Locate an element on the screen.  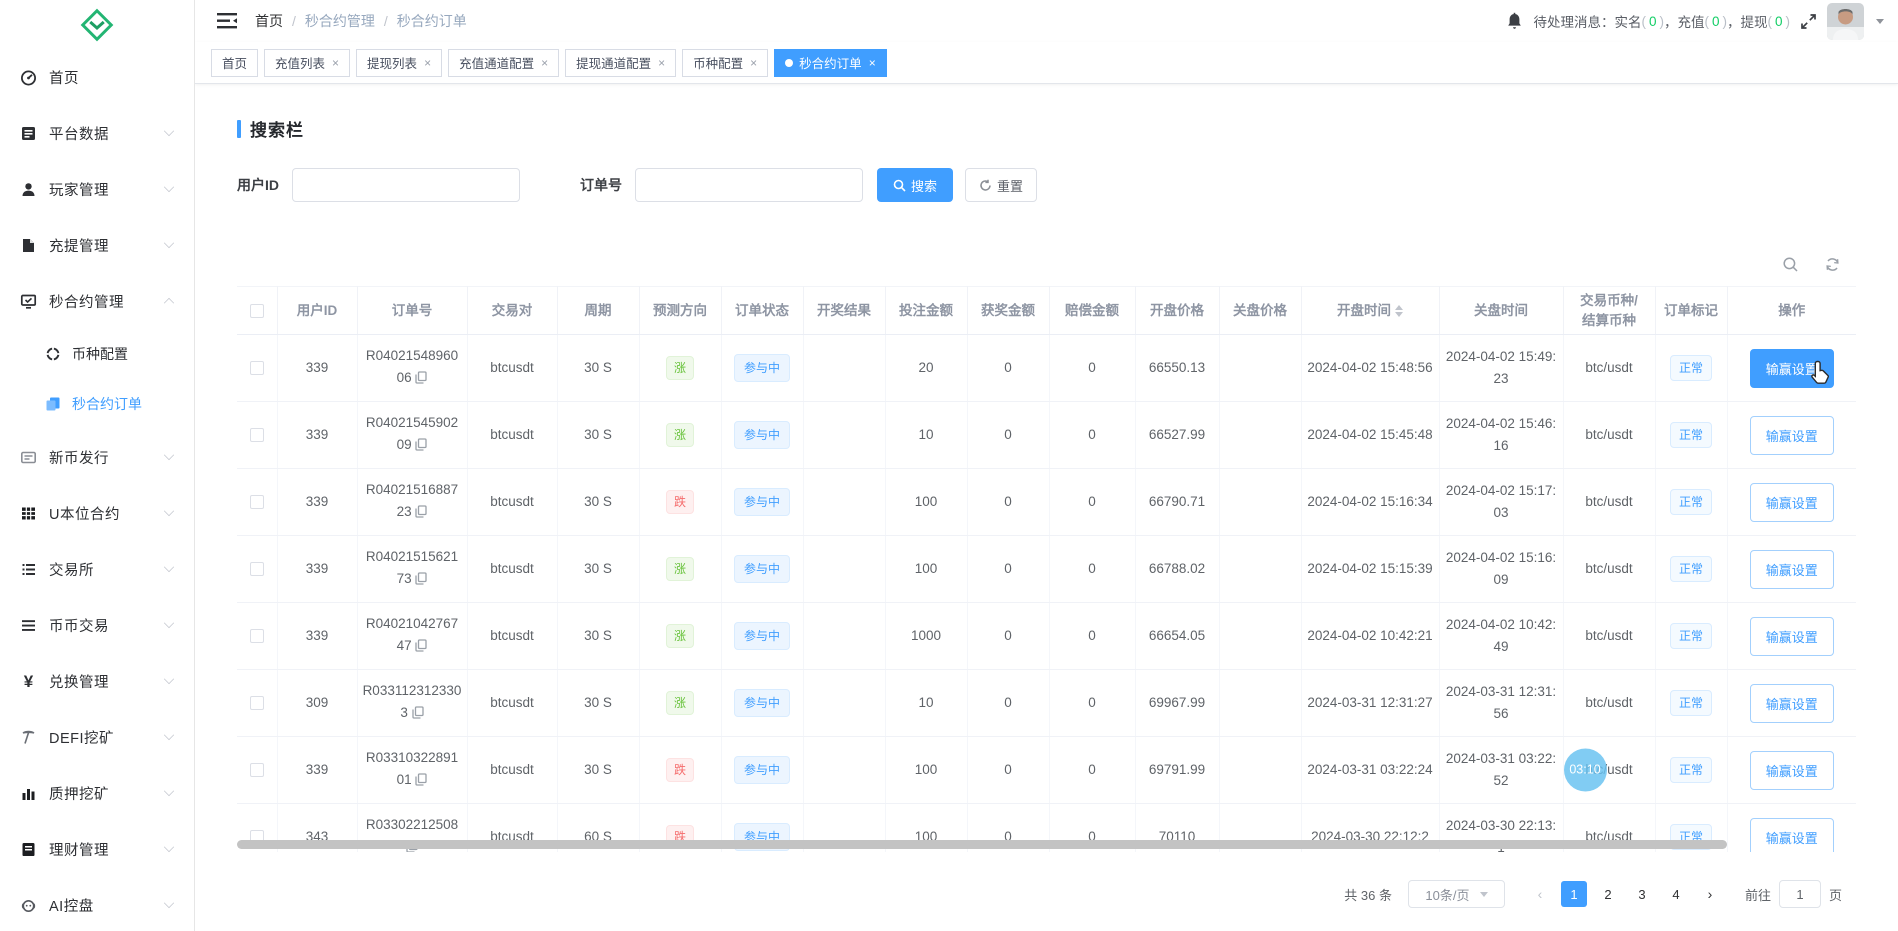
tab-coin-config: 币种配置 × is located at coordinates (725, 62).